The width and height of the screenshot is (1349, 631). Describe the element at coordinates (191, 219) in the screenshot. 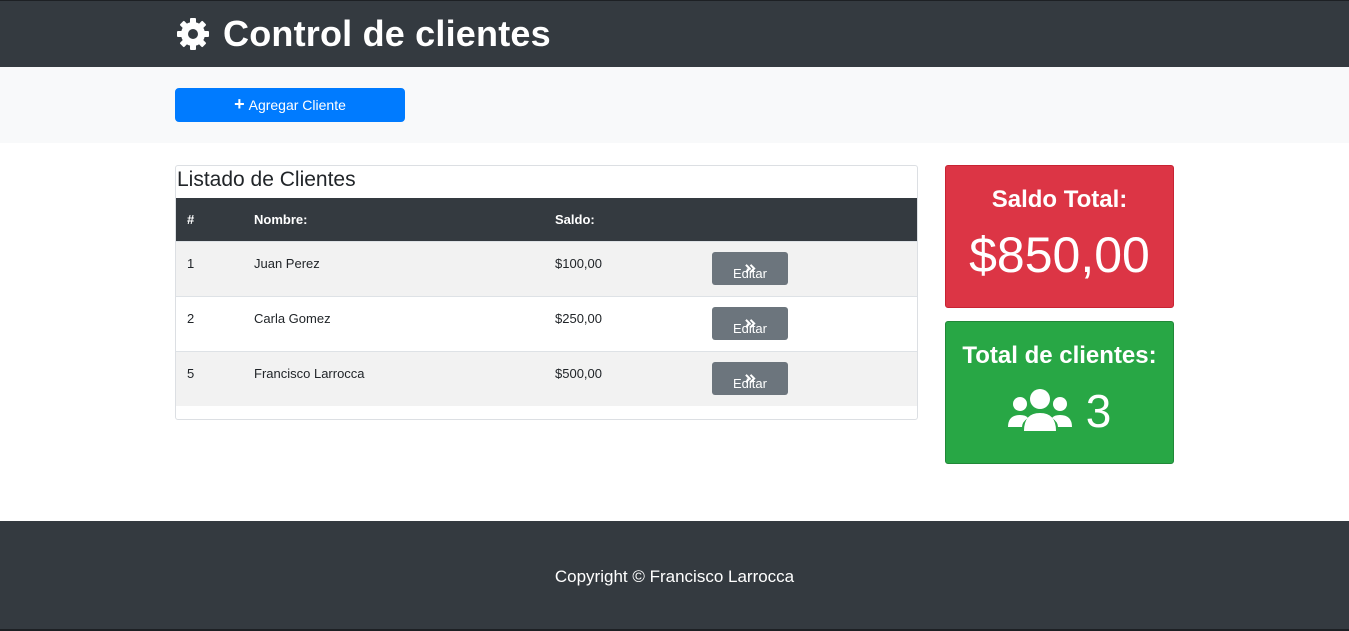

I see `col-header-id: #` at that location.